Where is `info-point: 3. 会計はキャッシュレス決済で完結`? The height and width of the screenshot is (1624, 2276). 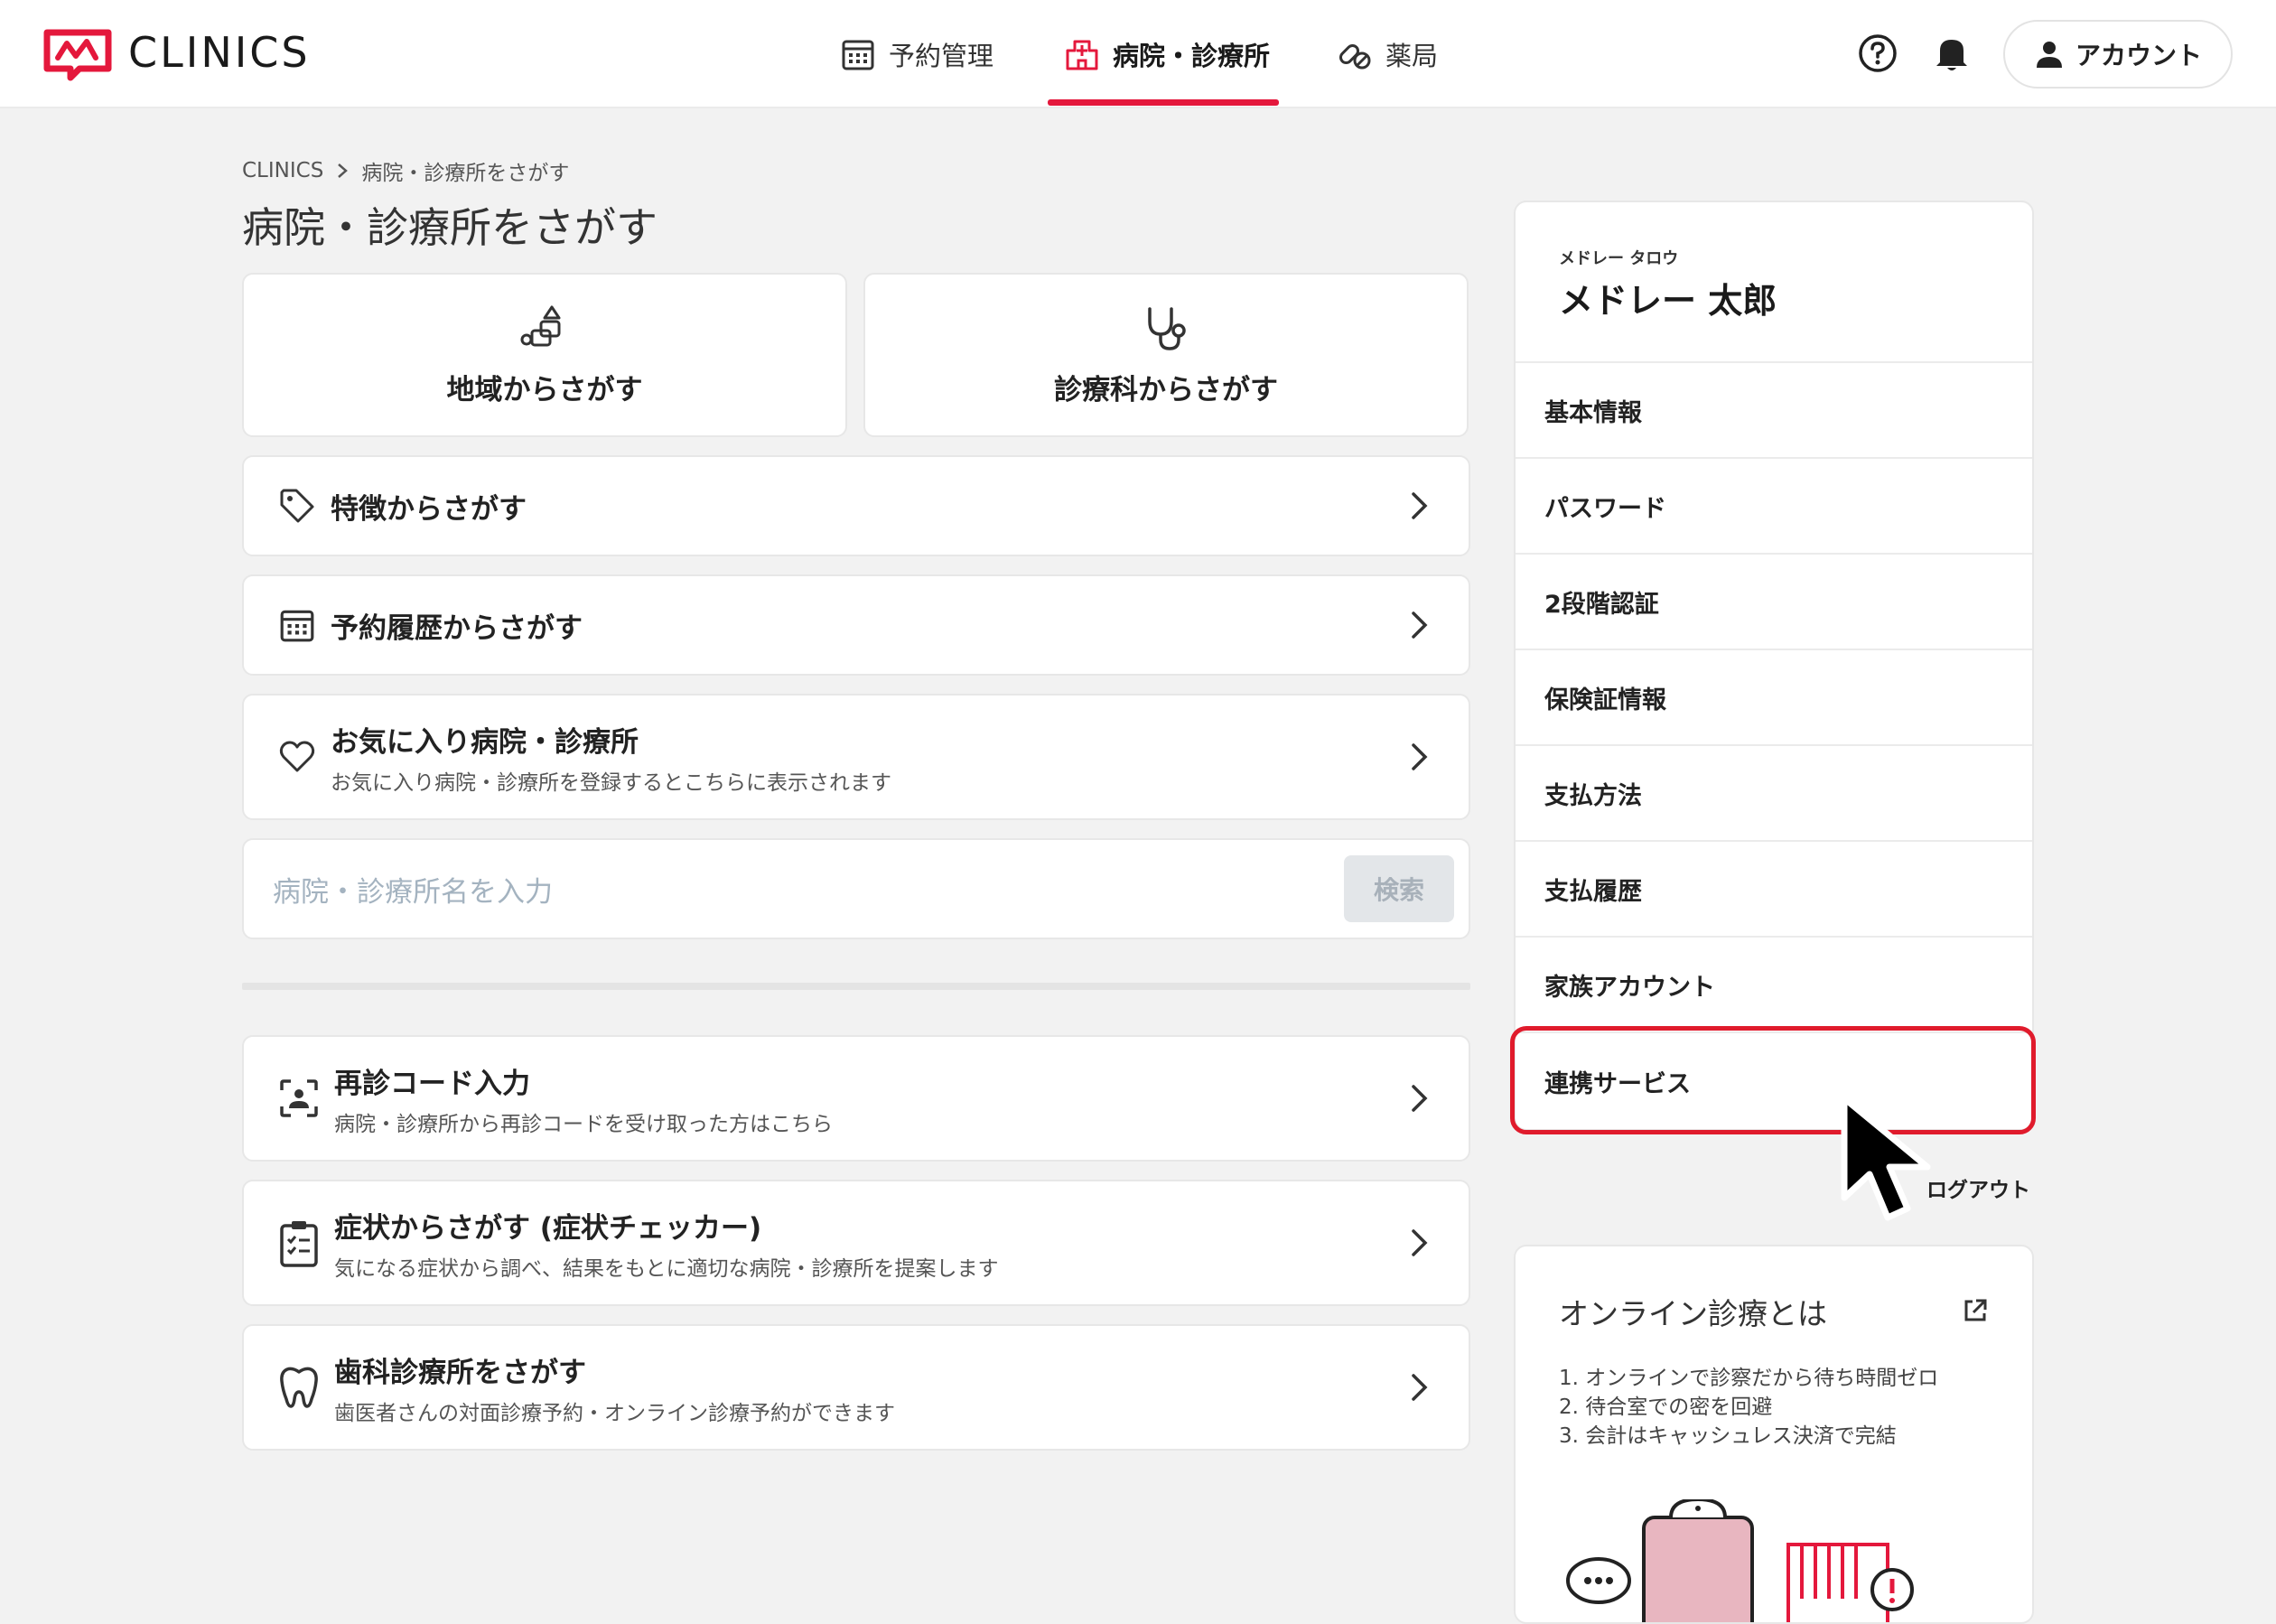 info-point: 3. 会計はキャッシュレス決済で完結 is located at coordinates (1728, 1436).